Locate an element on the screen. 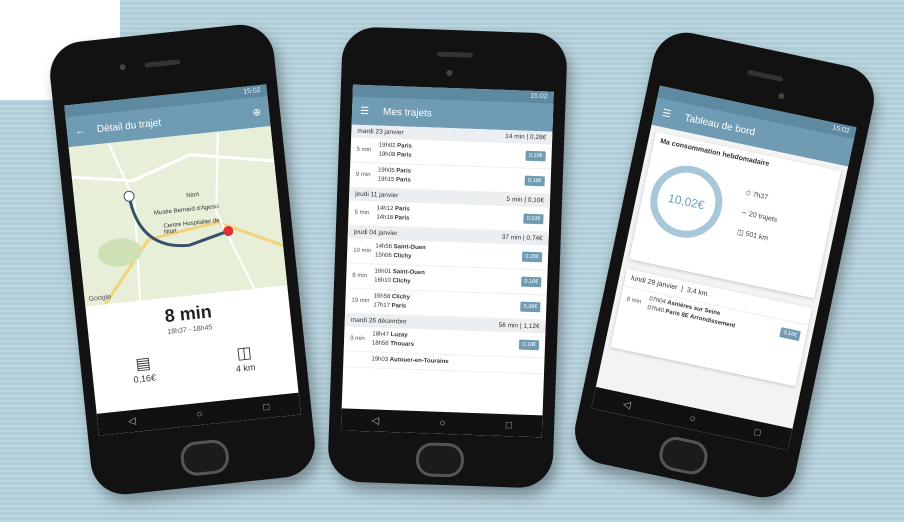 The height and width of the screenshot is (522, 904). trip-price: 0,10€ is located at coordinates (533, 219).